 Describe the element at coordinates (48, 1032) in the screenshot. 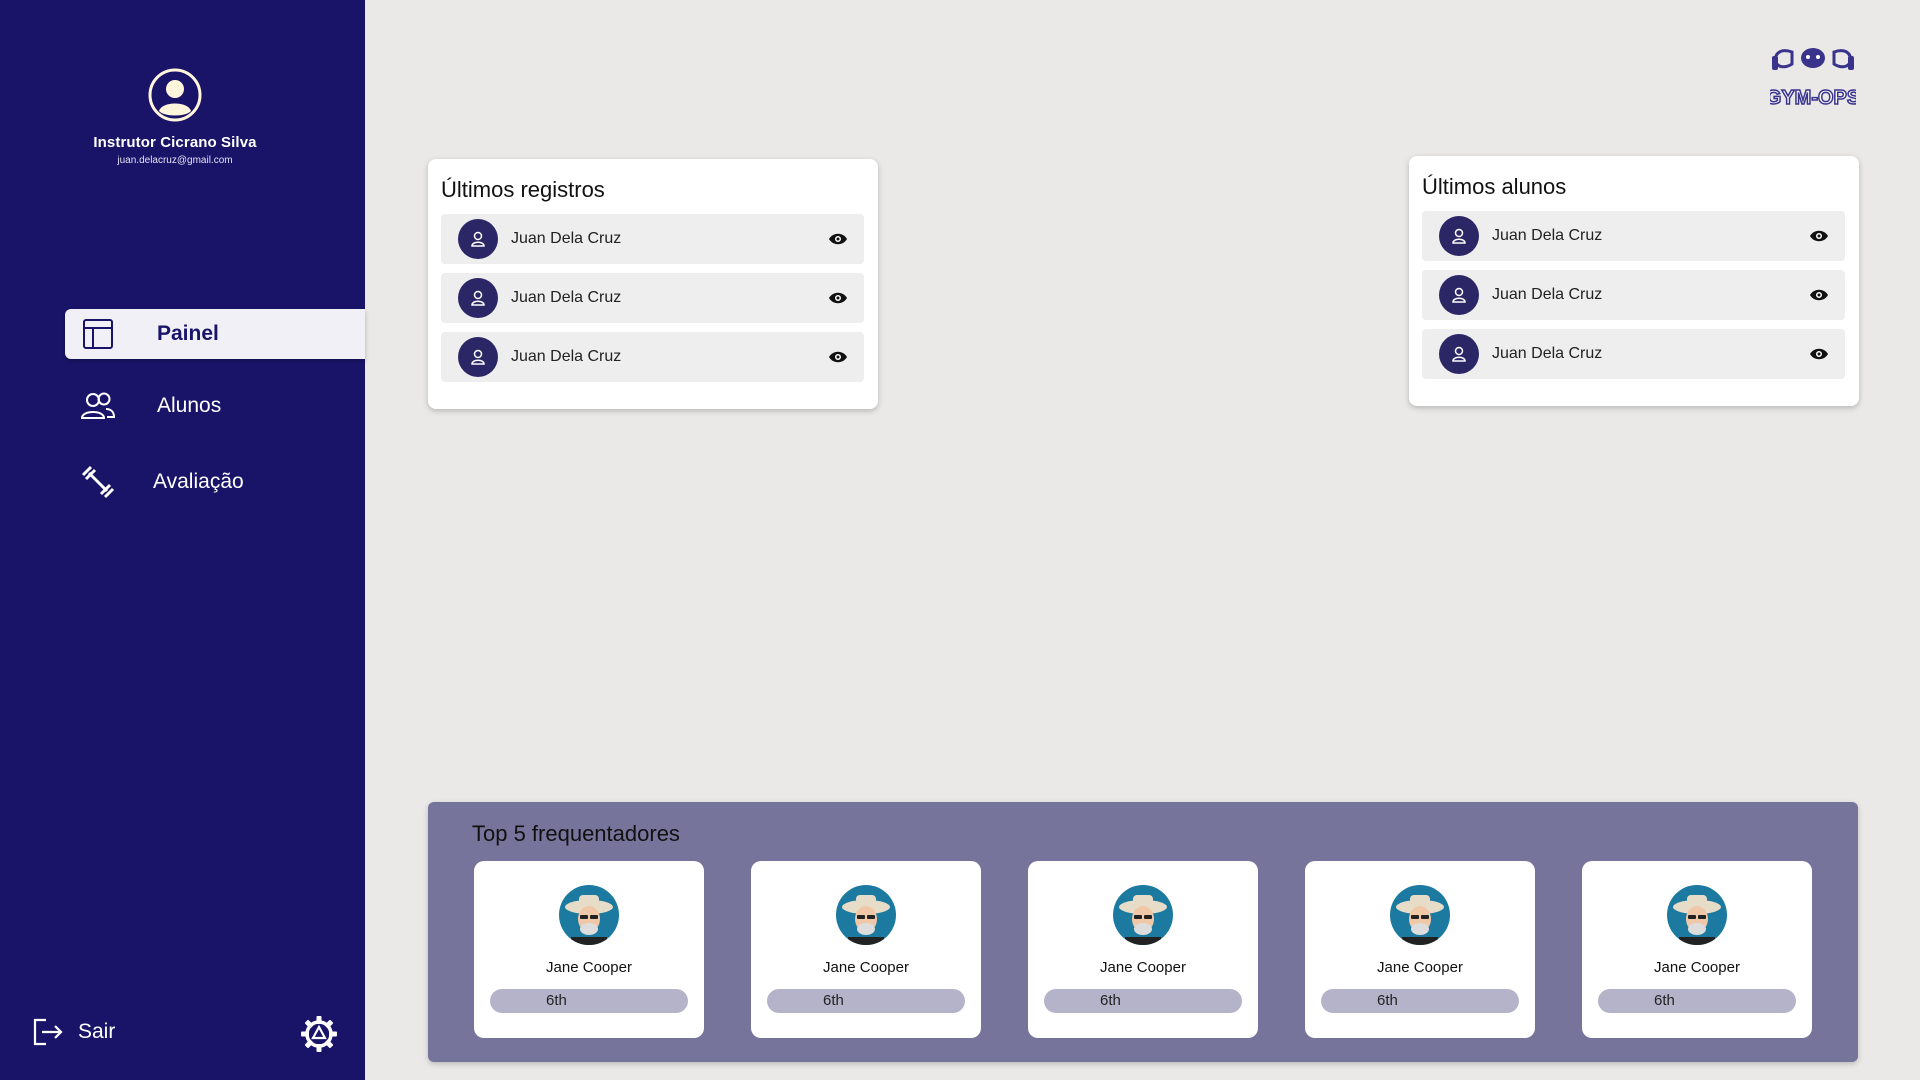

I see `logout-icon` at that location.